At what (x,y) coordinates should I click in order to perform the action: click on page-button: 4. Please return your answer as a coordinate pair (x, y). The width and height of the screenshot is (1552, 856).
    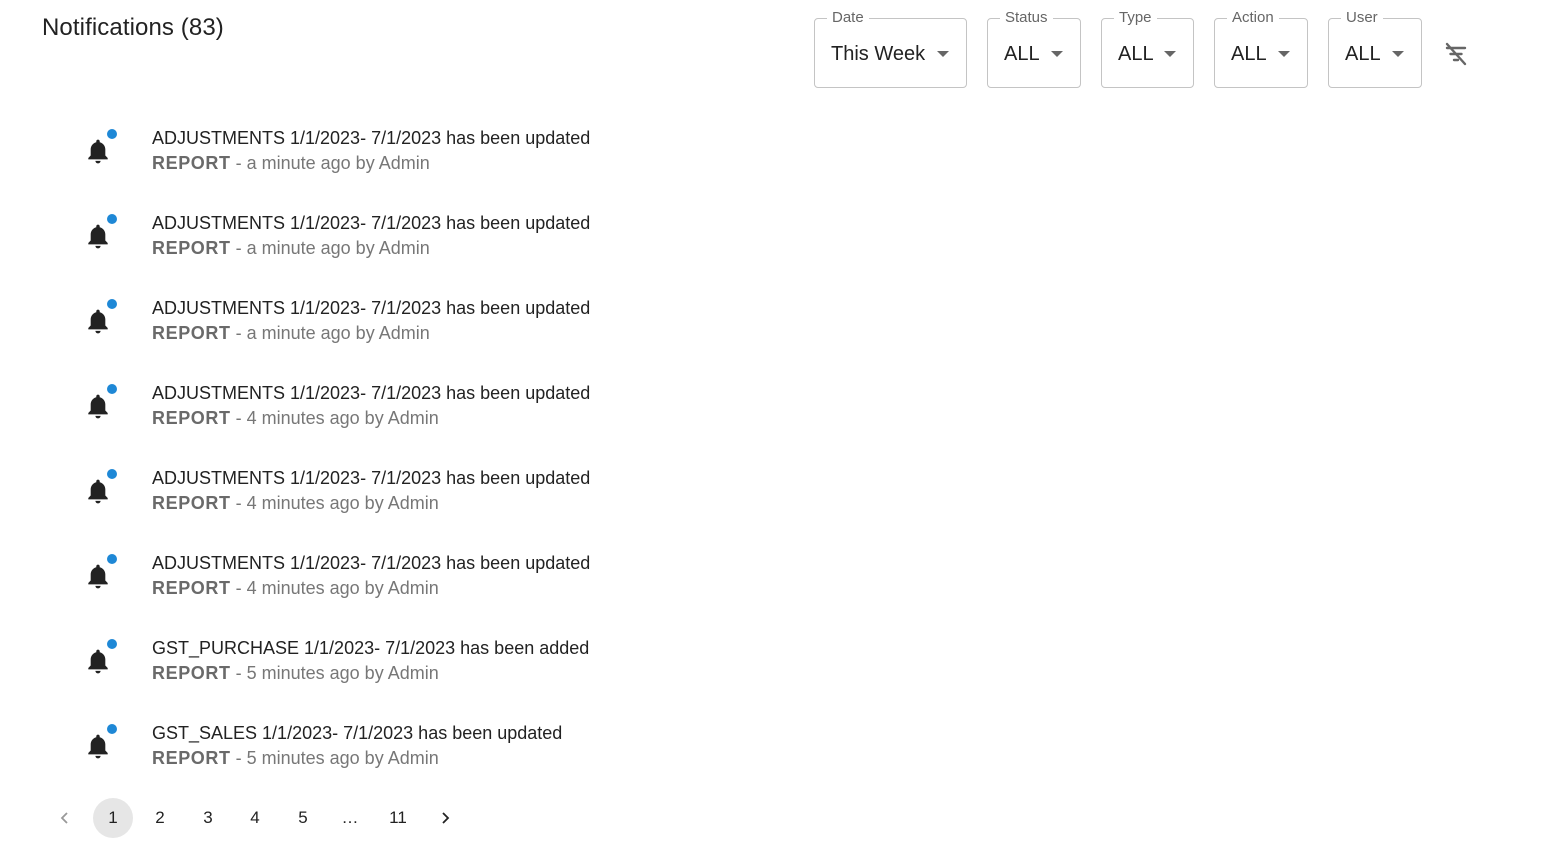
    Looking at the image, I should click on (255, 818).